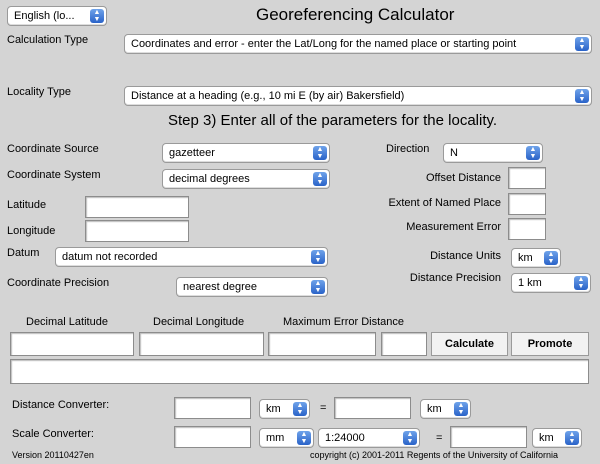 The width and height of the screenshot is (600, 464). I want to click on direction-select: N ▲ ▼, so click(493, 153).